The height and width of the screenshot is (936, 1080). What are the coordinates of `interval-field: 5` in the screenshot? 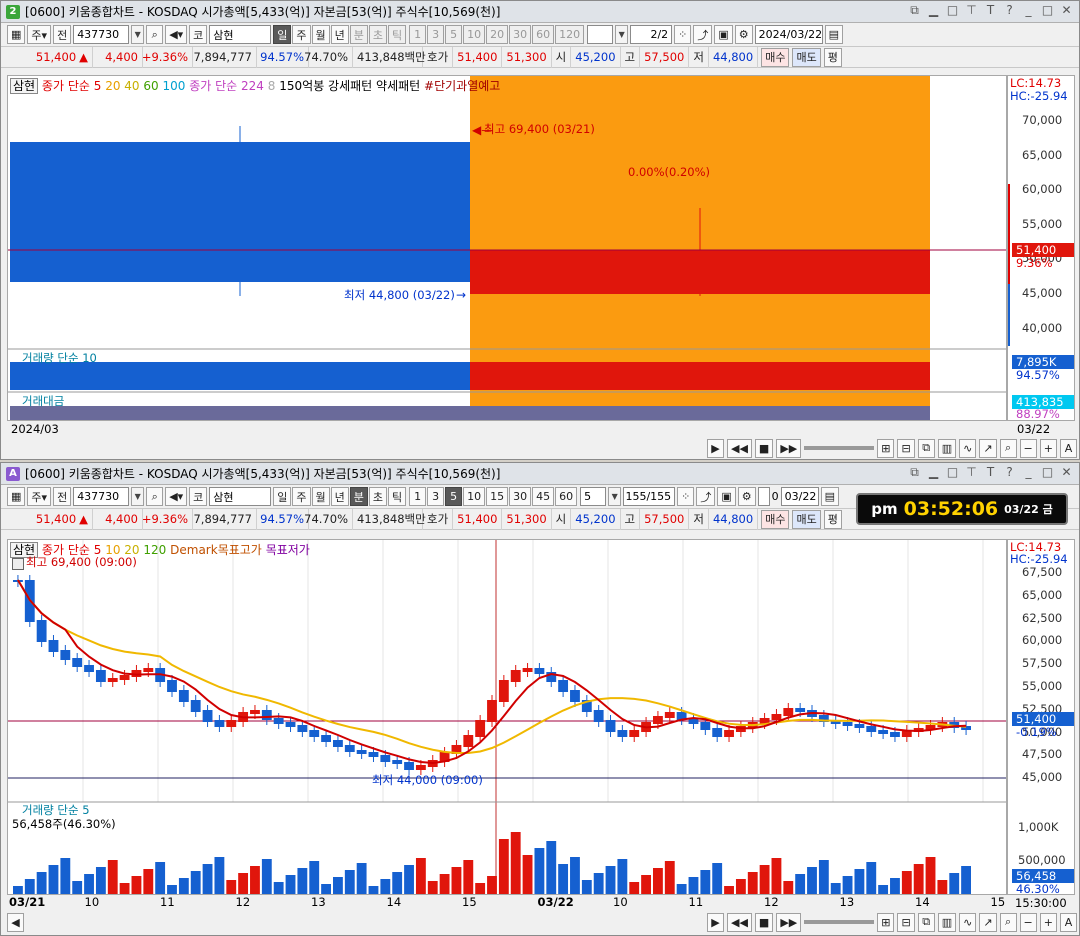 It's located at (593, 496).